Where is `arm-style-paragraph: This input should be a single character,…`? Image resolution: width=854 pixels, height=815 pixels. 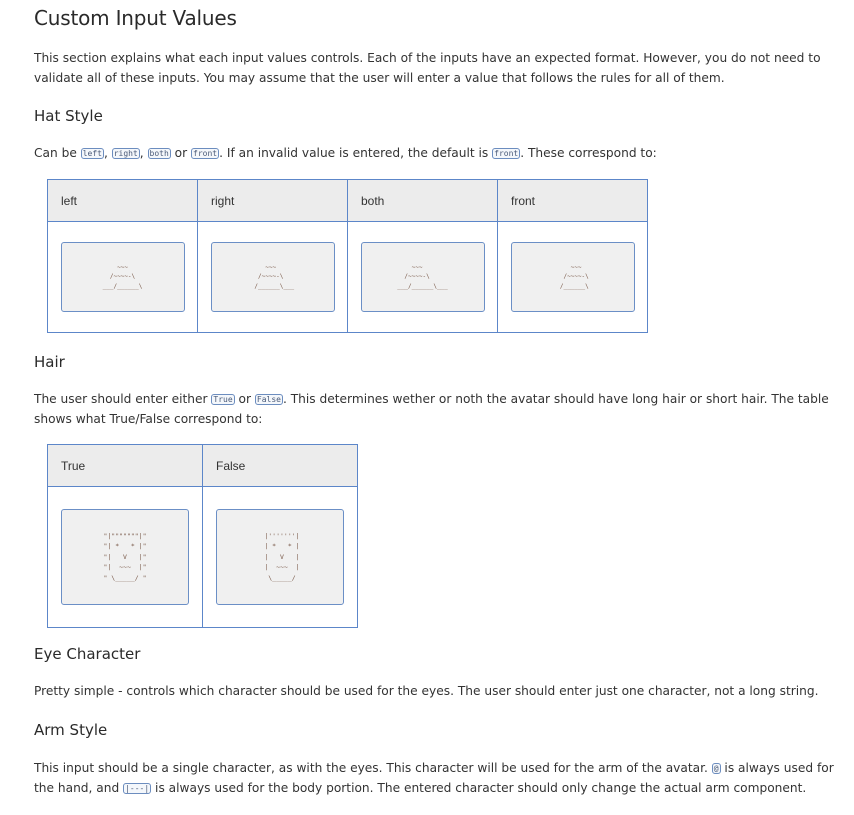 arm-style-paragraph: This input should be a single character,… is located at coordinates (434, 778).